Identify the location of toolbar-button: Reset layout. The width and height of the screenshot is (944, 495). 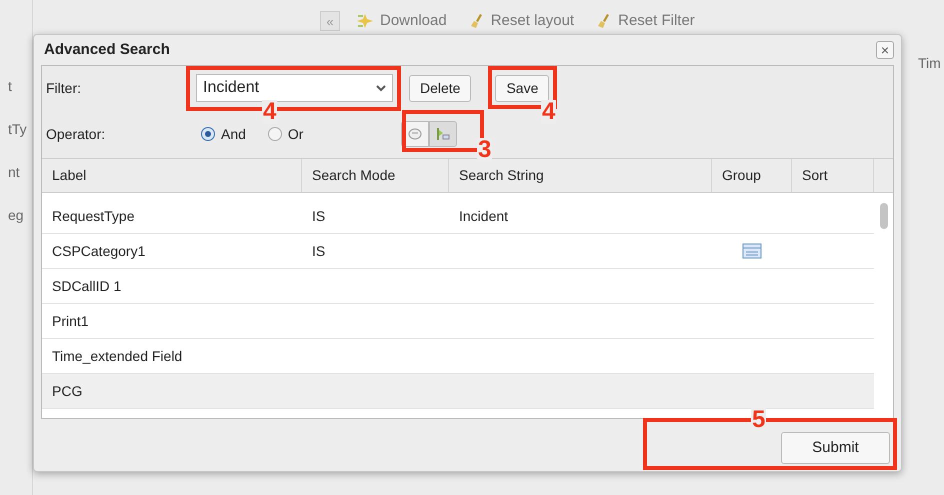
(521, 21).